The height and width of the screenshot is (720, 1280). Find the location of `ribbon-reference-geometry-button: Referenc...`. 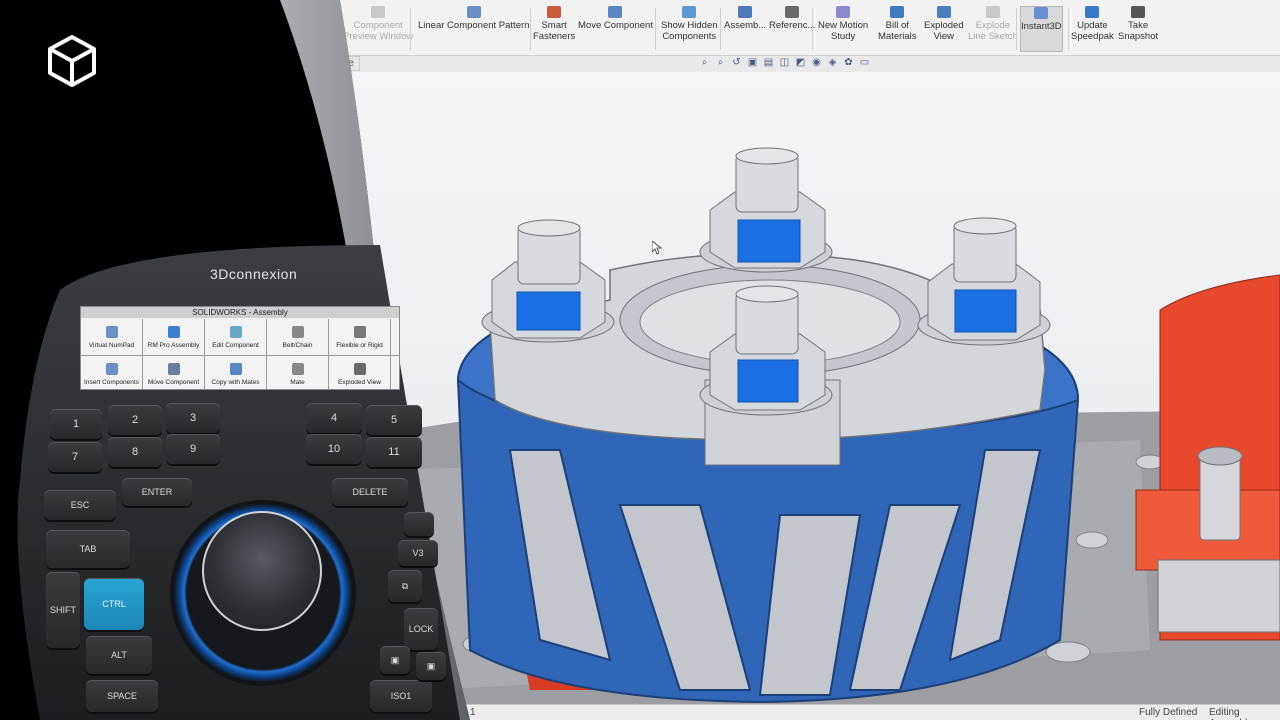

ribbon-reference-geometry-button: Referenc... is located at coordinates (792, 29).